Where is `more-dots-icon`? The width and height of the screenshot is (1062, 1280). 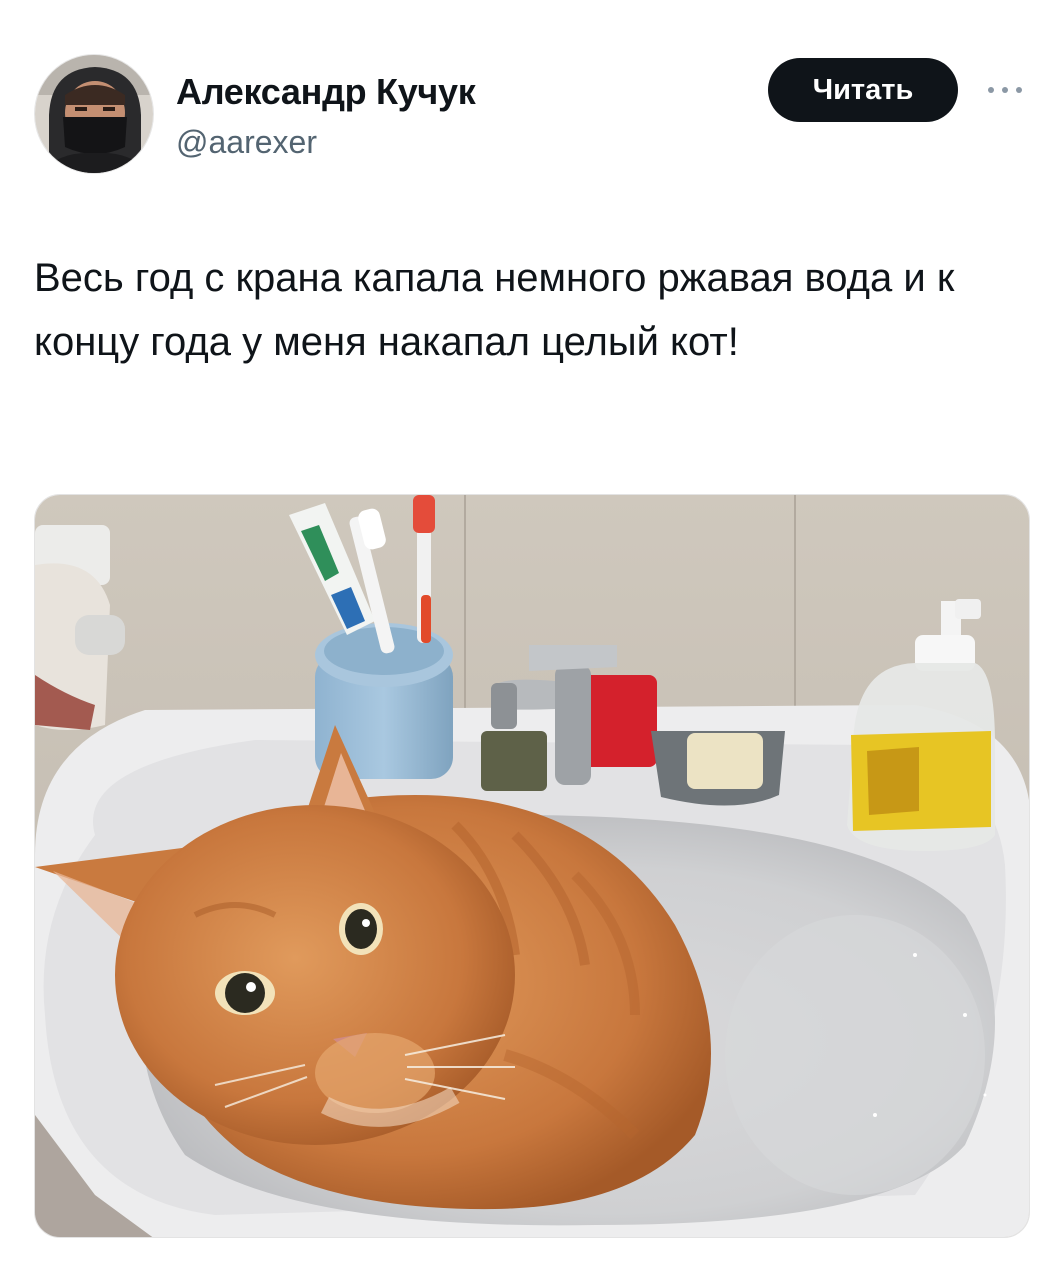 more-dots-icon is located at coordinates (1005, 90).